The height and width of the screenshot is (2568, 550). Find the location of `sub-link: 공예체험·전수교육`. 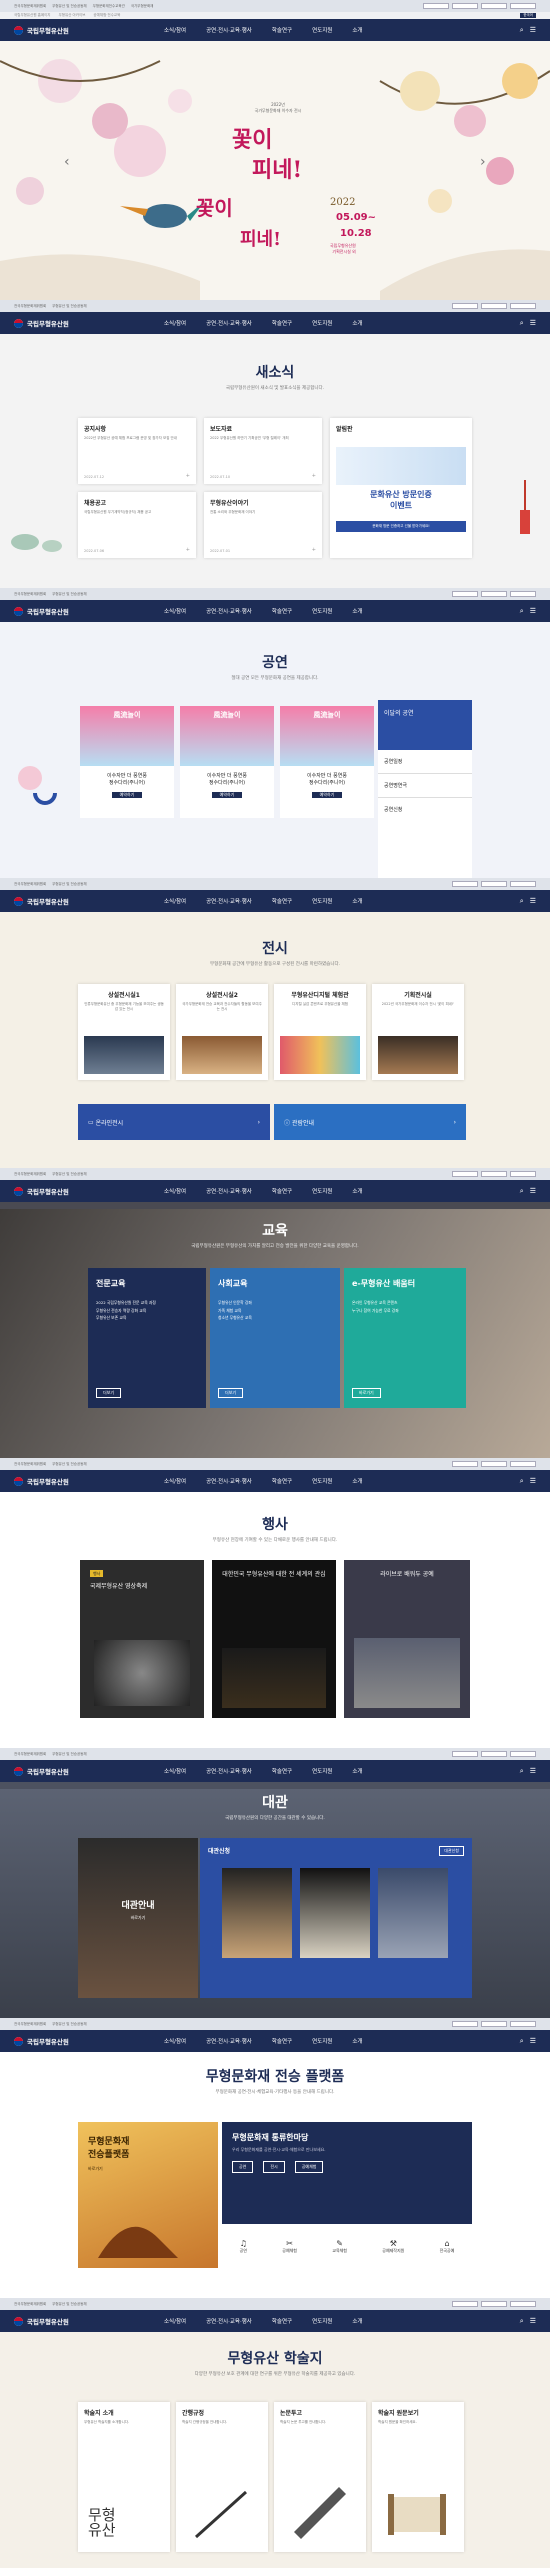

sub-link: 공예체험·전수교육 is located at coordinates (106, 15).